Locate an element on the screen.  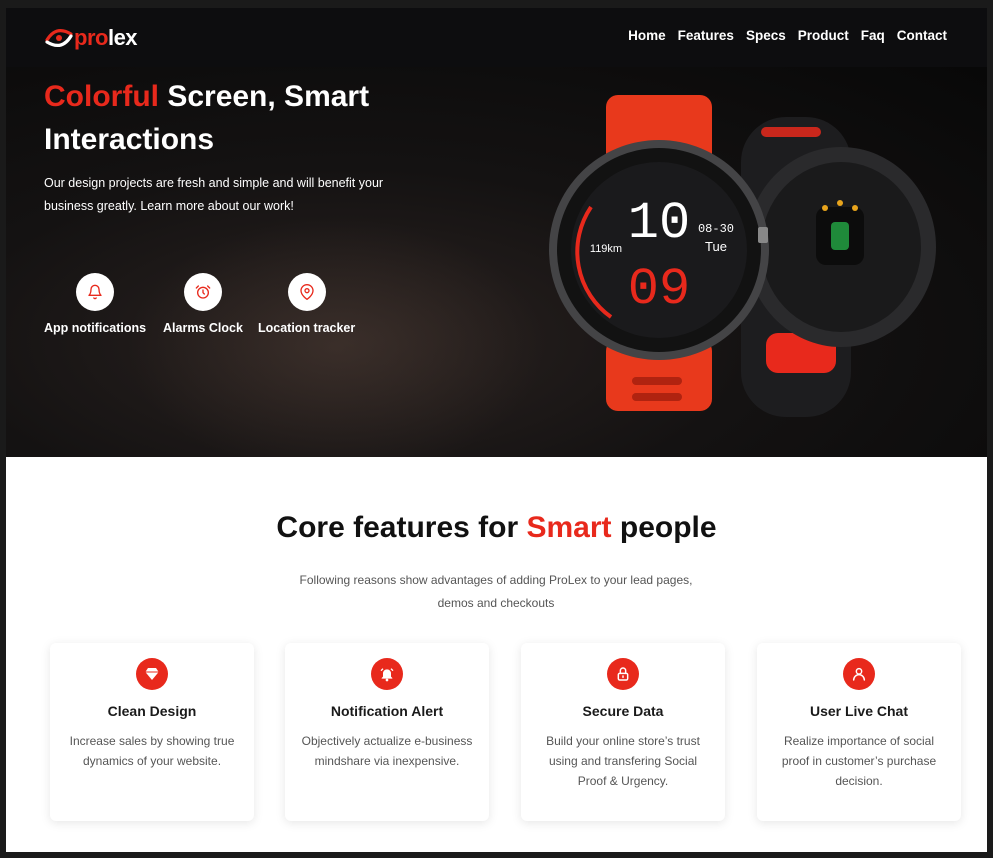
logo-pro: pro is located at coordinates (91, 37).